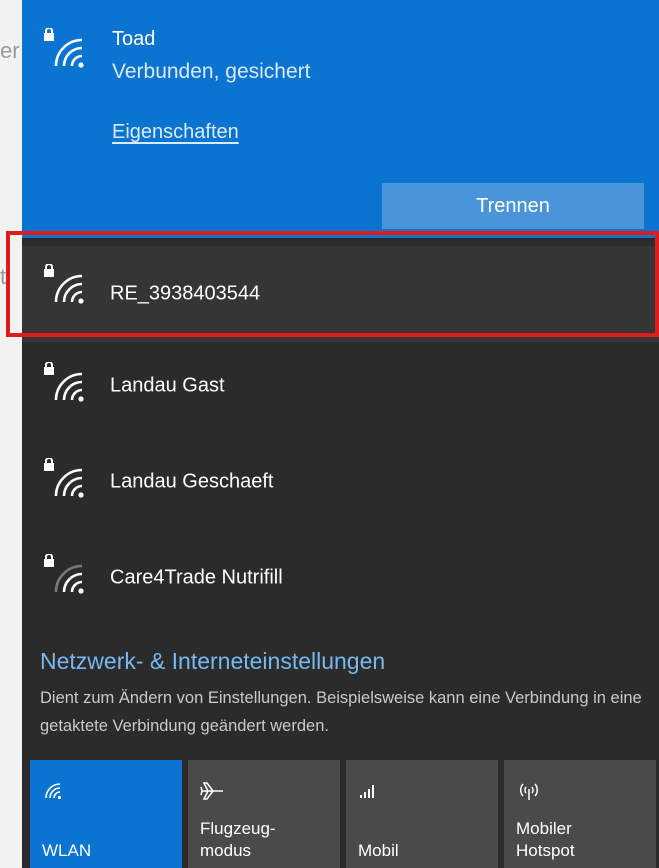 The image size is (659, 868). Describe the element at coordinates (106, 814) in the screenshot. I see `wlan-toggle: WLAN` at that location.